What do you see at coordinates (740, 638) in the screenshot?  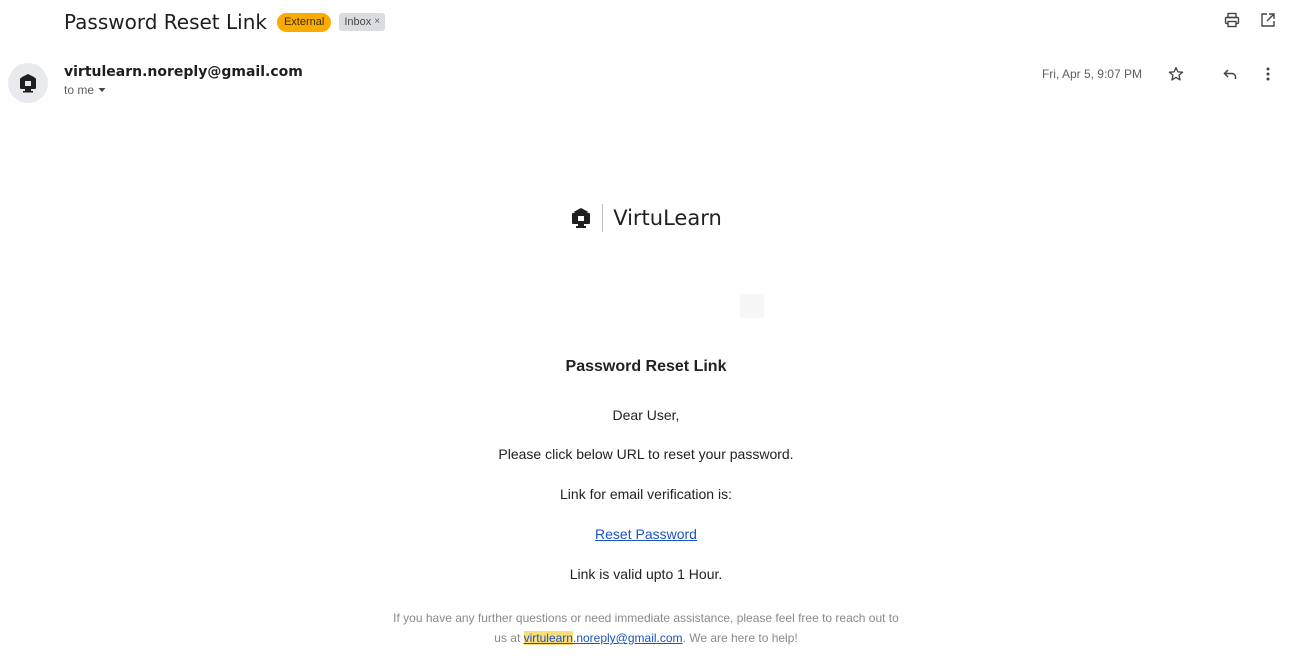 I see `footer-suffix: . We are here to help!` at bounding box center [740, 638].